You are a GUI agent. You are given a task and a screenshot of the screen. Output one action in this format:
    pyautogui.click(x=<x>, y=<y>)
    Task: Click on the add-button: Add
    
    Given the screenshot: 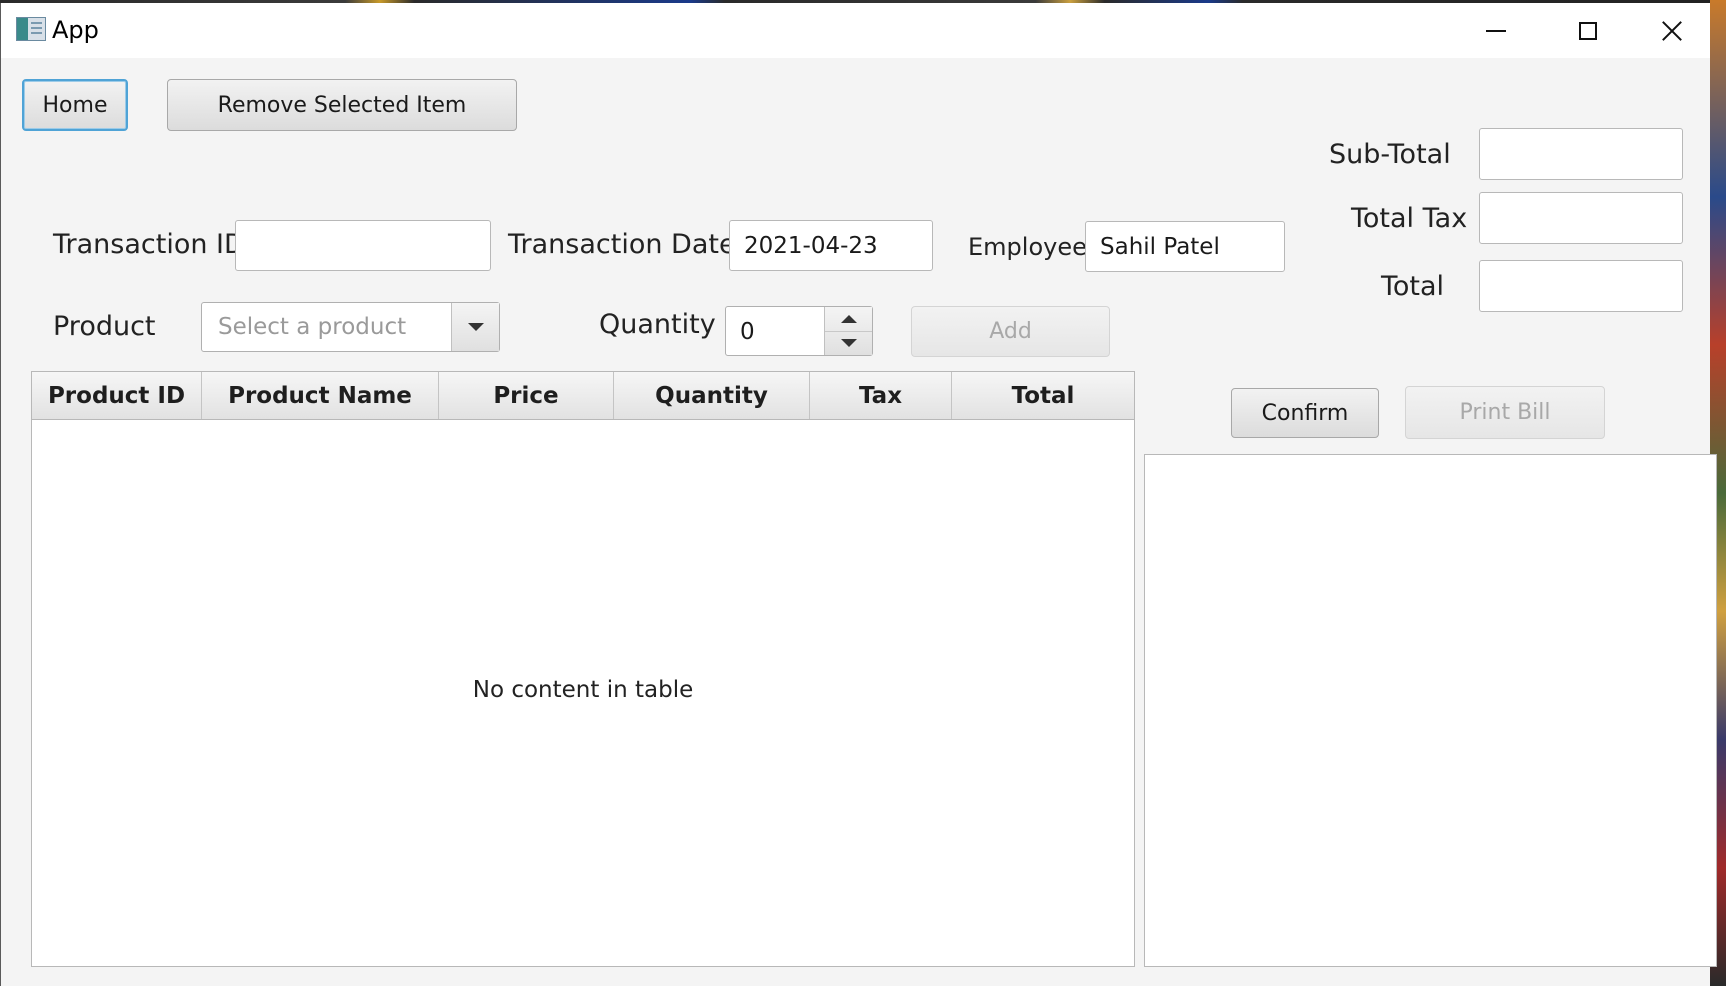 What is the action you would take?
    pyautogui.click(x=1010, y=331)
    